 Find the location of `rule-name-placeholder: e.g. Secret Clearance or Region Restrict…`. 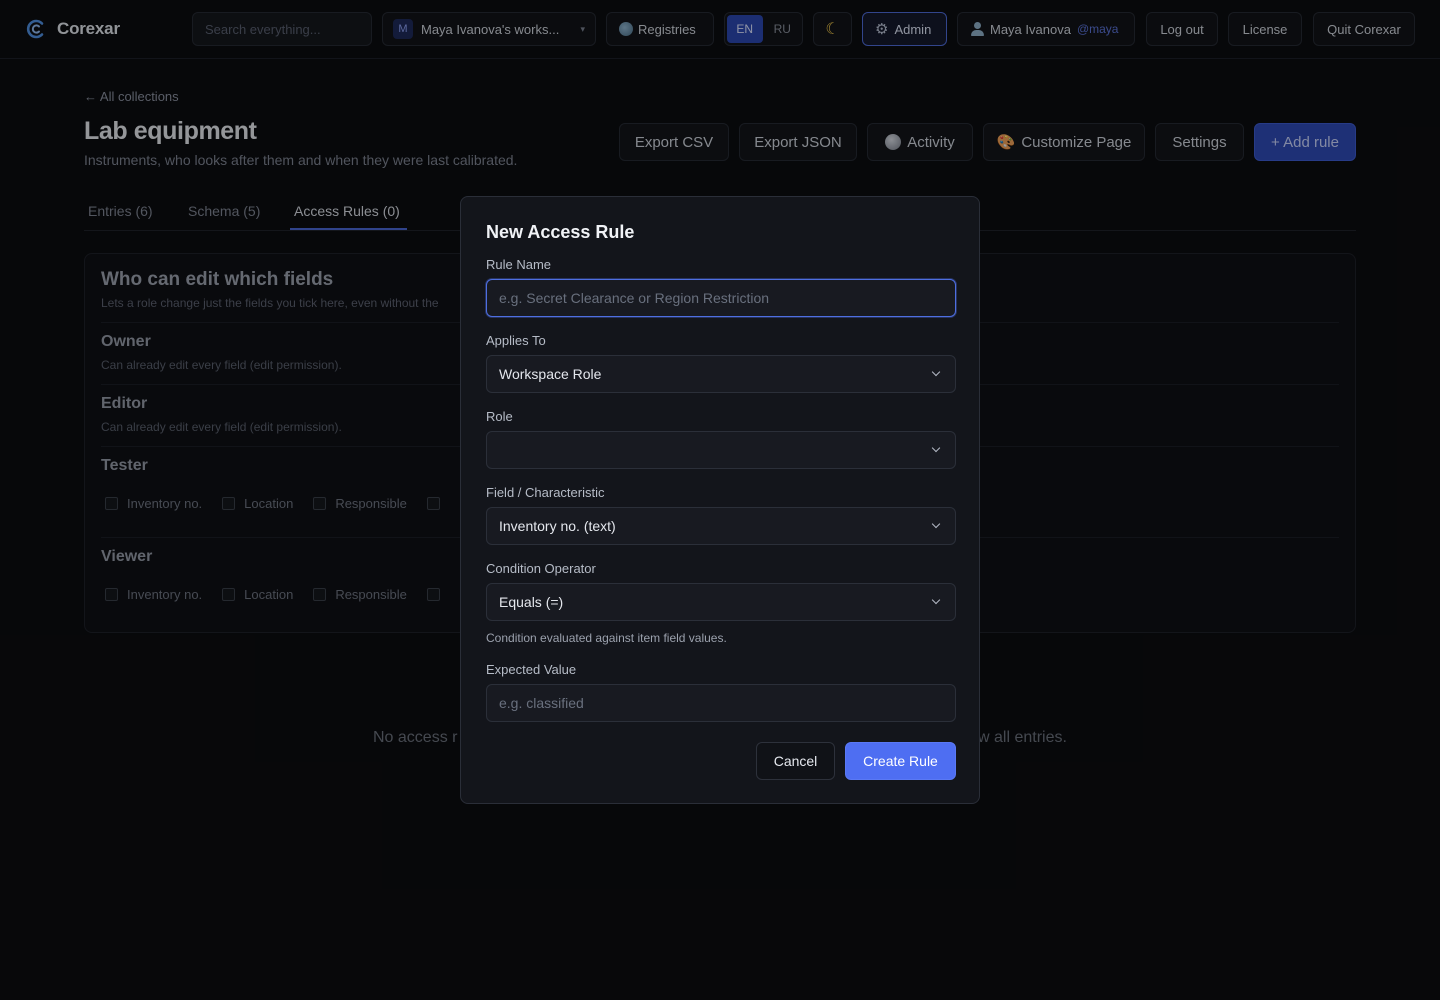

rule-name-placeholder: e.g. Secret Clearance or Region Restrict… is located at coordinates (634, 298).